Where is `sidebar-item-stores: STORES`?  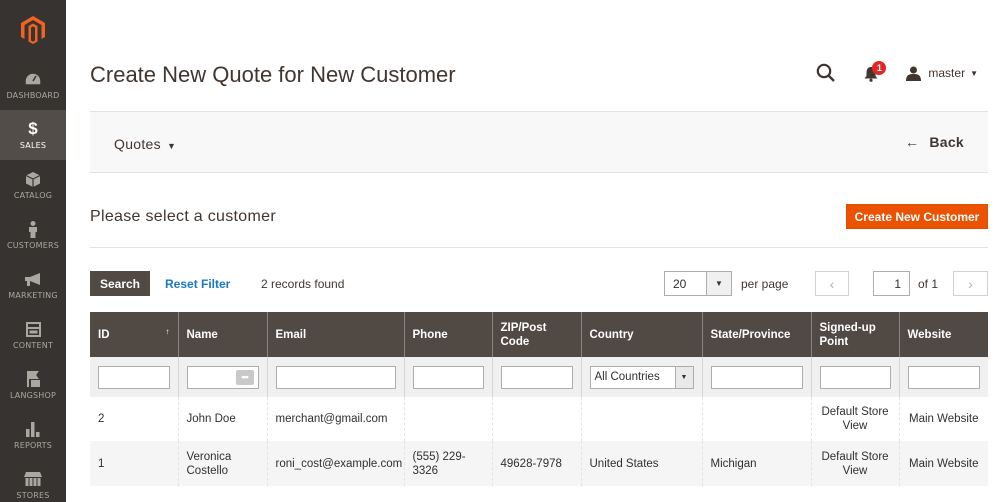
sidebar-item-stores: STORES is located at coordinates (33, 481).